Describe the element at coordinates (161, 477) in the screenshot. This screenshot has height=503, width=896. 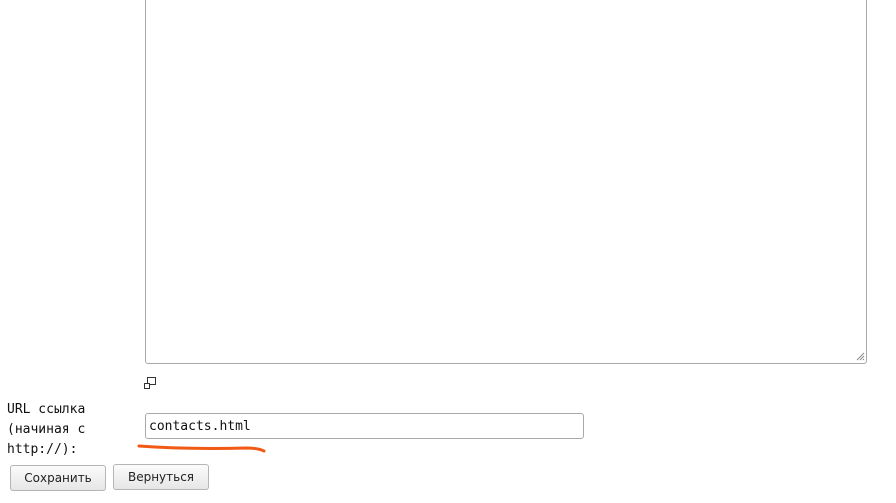
I see `back-button: Вернуться` at that location.